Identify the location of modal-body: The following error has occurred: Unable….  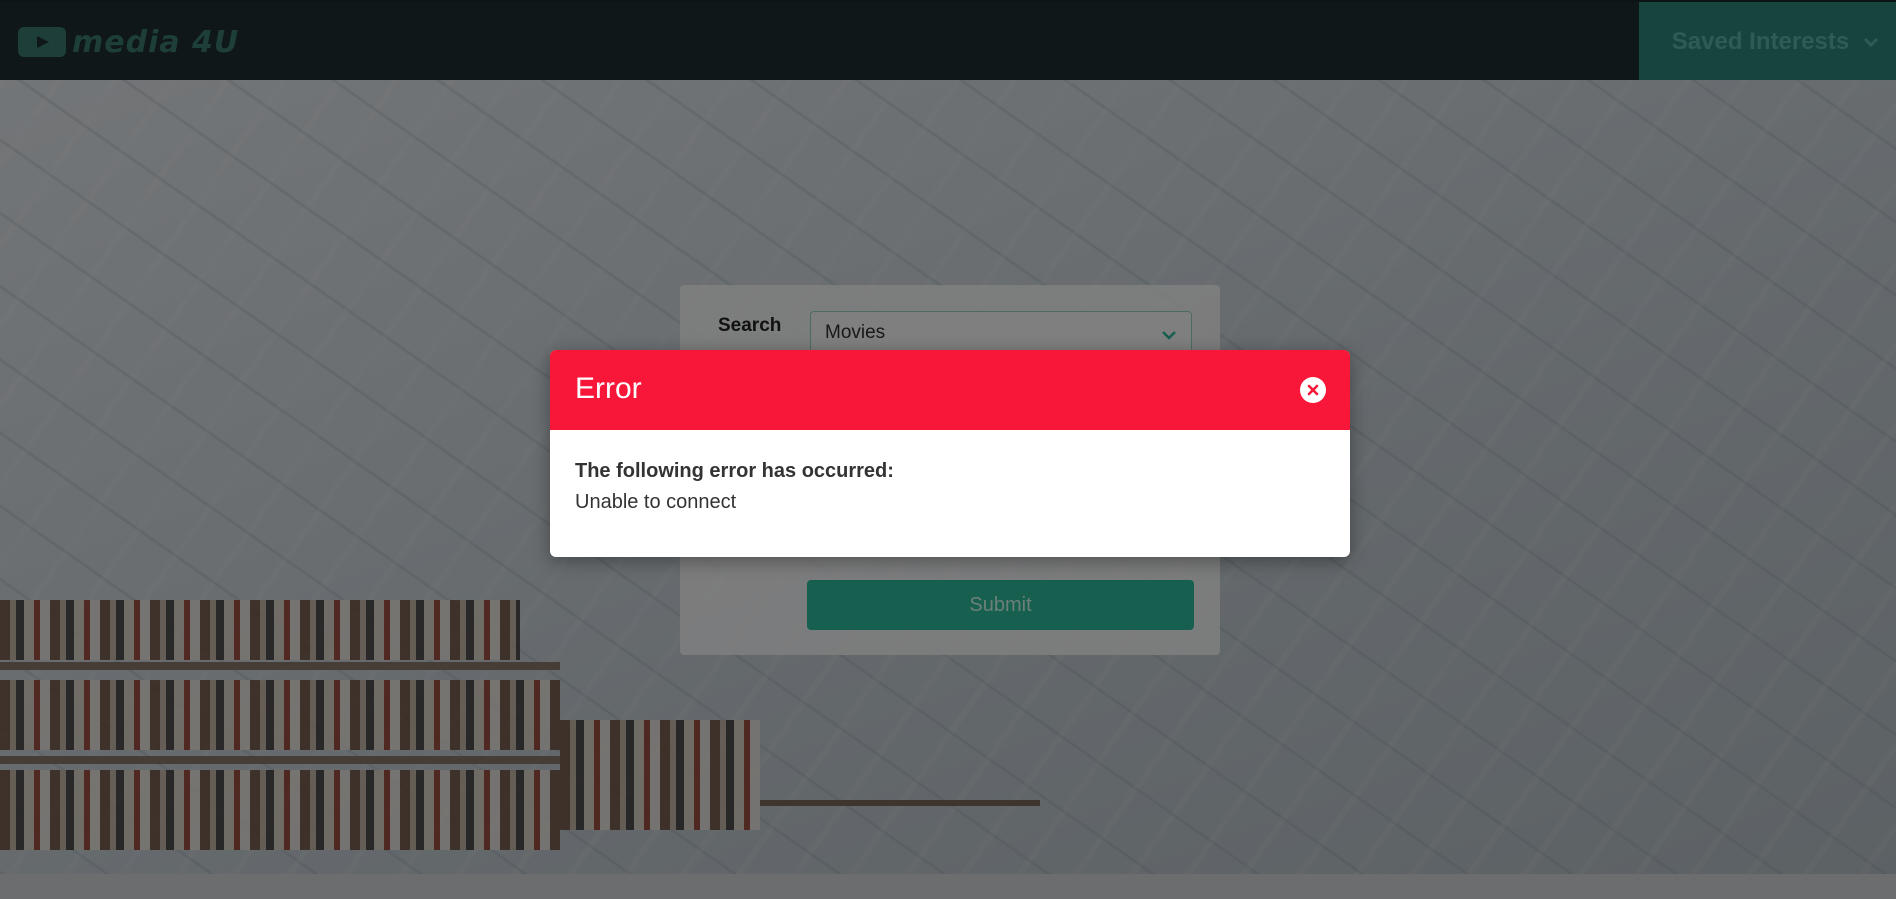
(950, 472).